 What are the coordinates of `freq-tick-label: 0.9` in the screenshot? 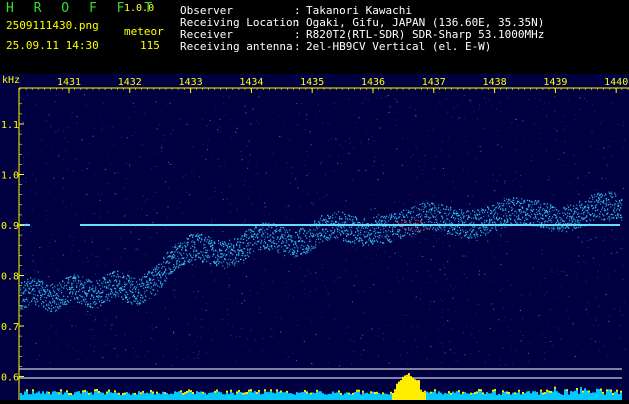 It's located at (10, 226).